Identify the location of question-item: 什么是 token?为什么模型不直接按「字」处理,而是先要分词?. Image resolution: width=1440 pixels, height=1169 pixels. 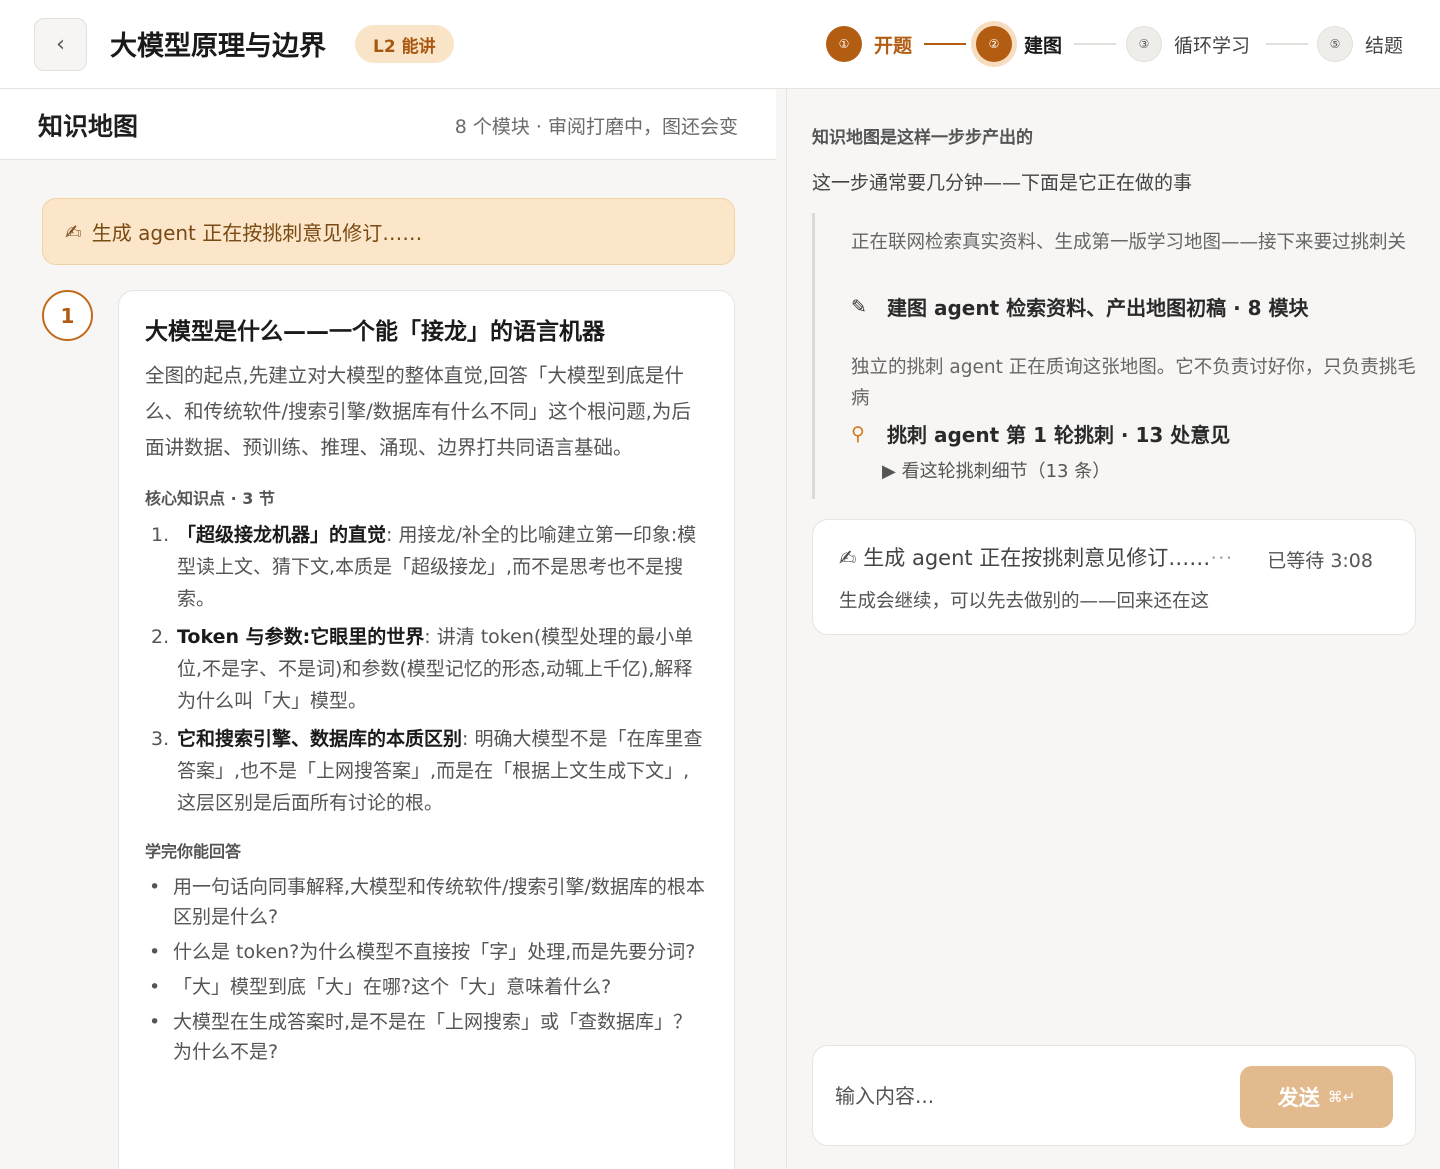
(426, 952).